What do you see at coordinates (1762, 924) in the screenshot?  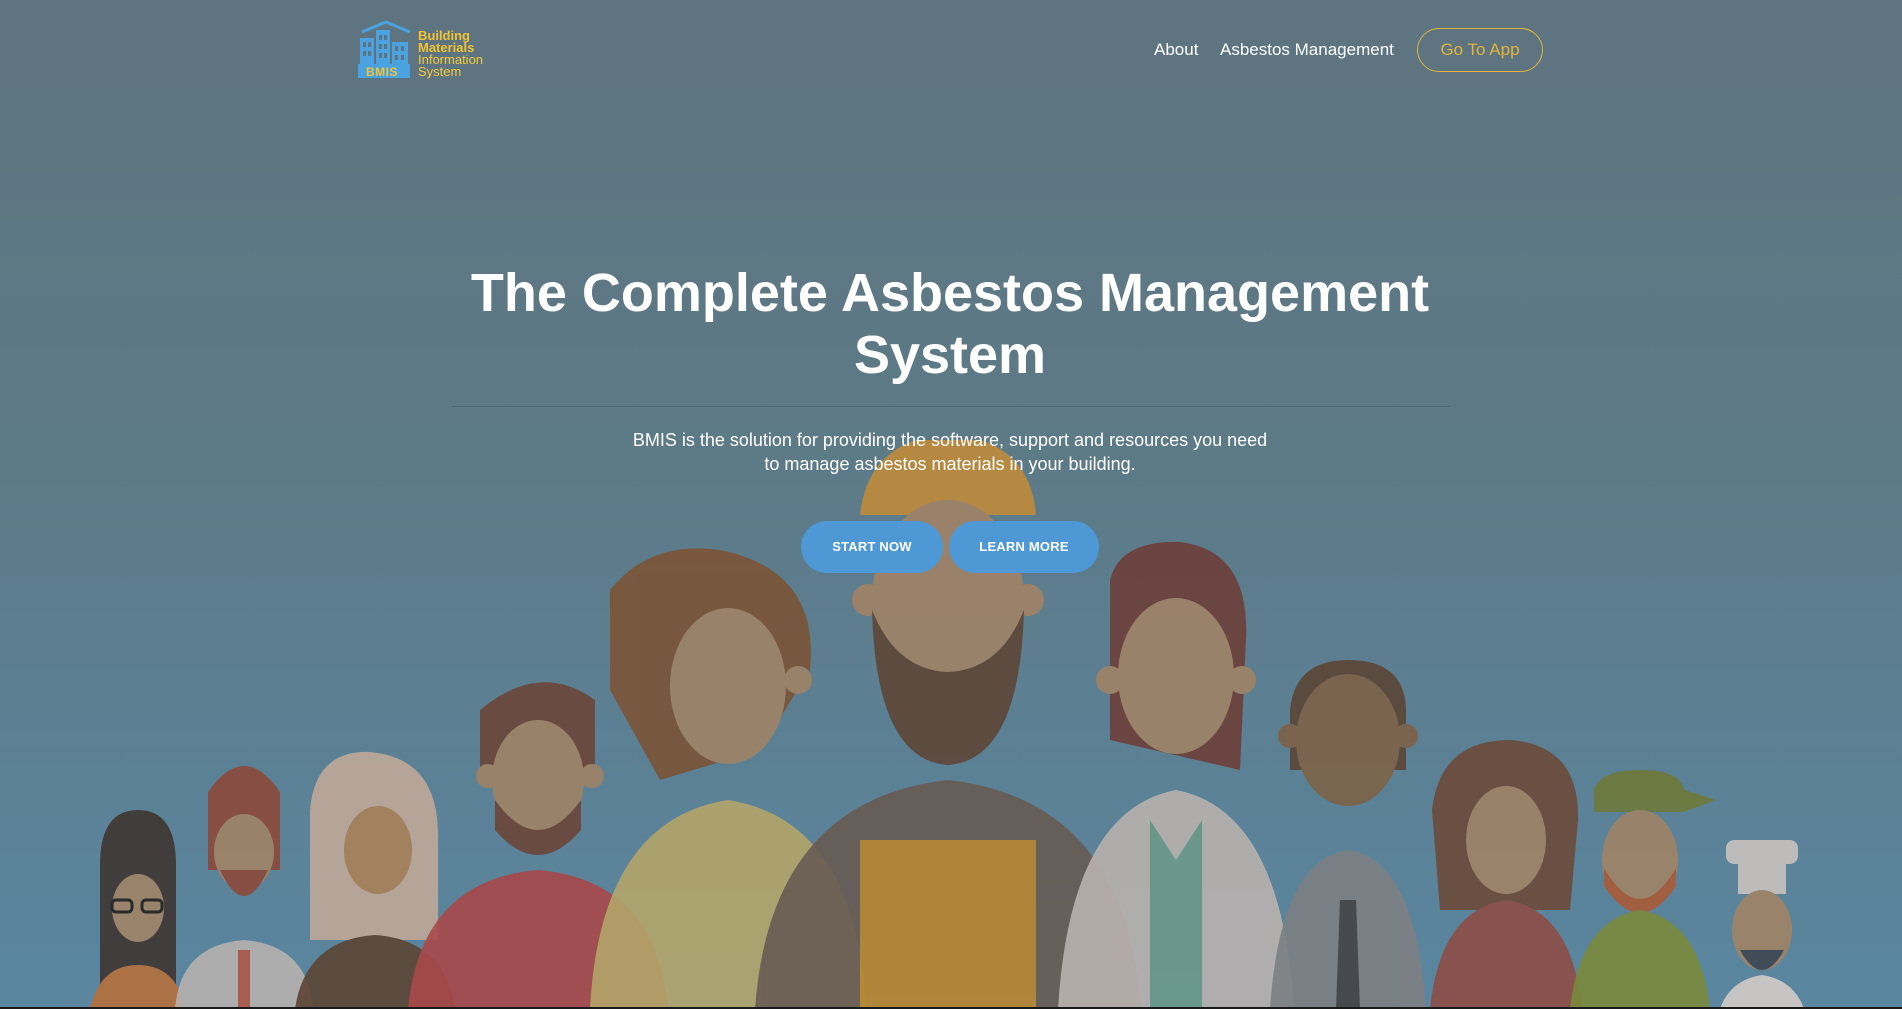 I see `person-chef` at bounding box center [1762, 924].